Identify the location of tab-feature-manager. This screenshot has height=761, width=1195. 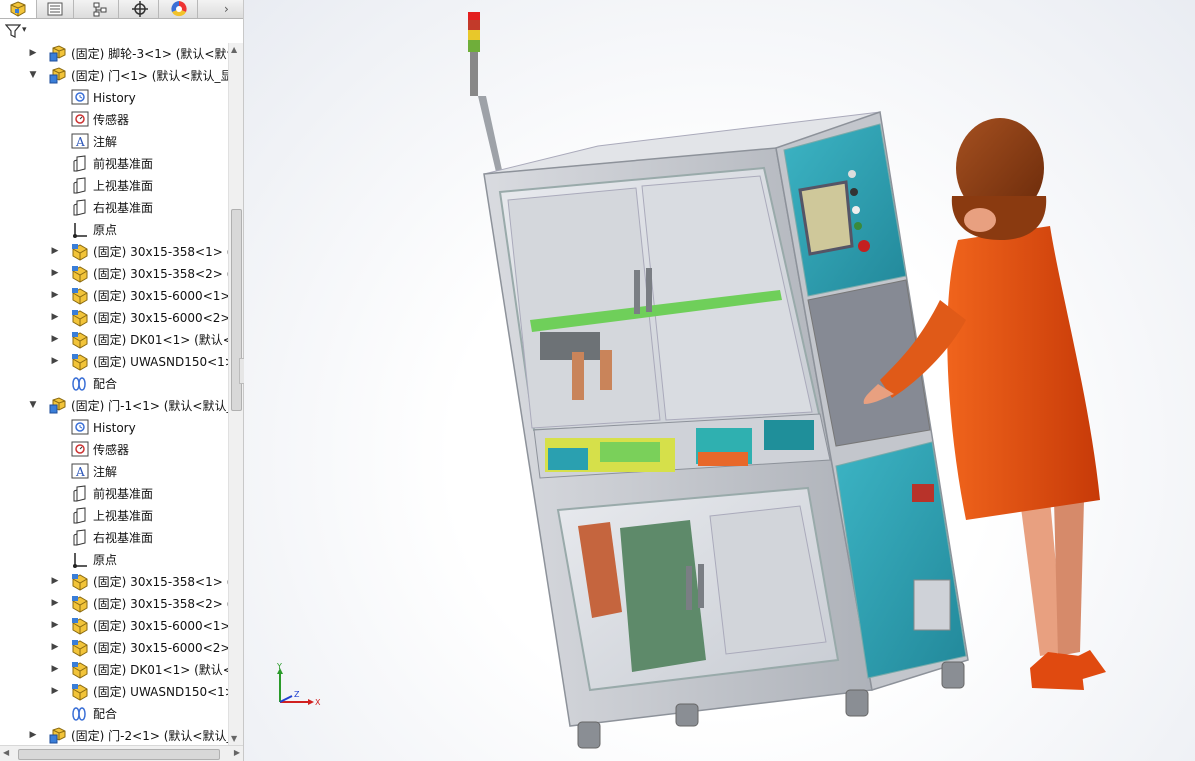
(18, 9).